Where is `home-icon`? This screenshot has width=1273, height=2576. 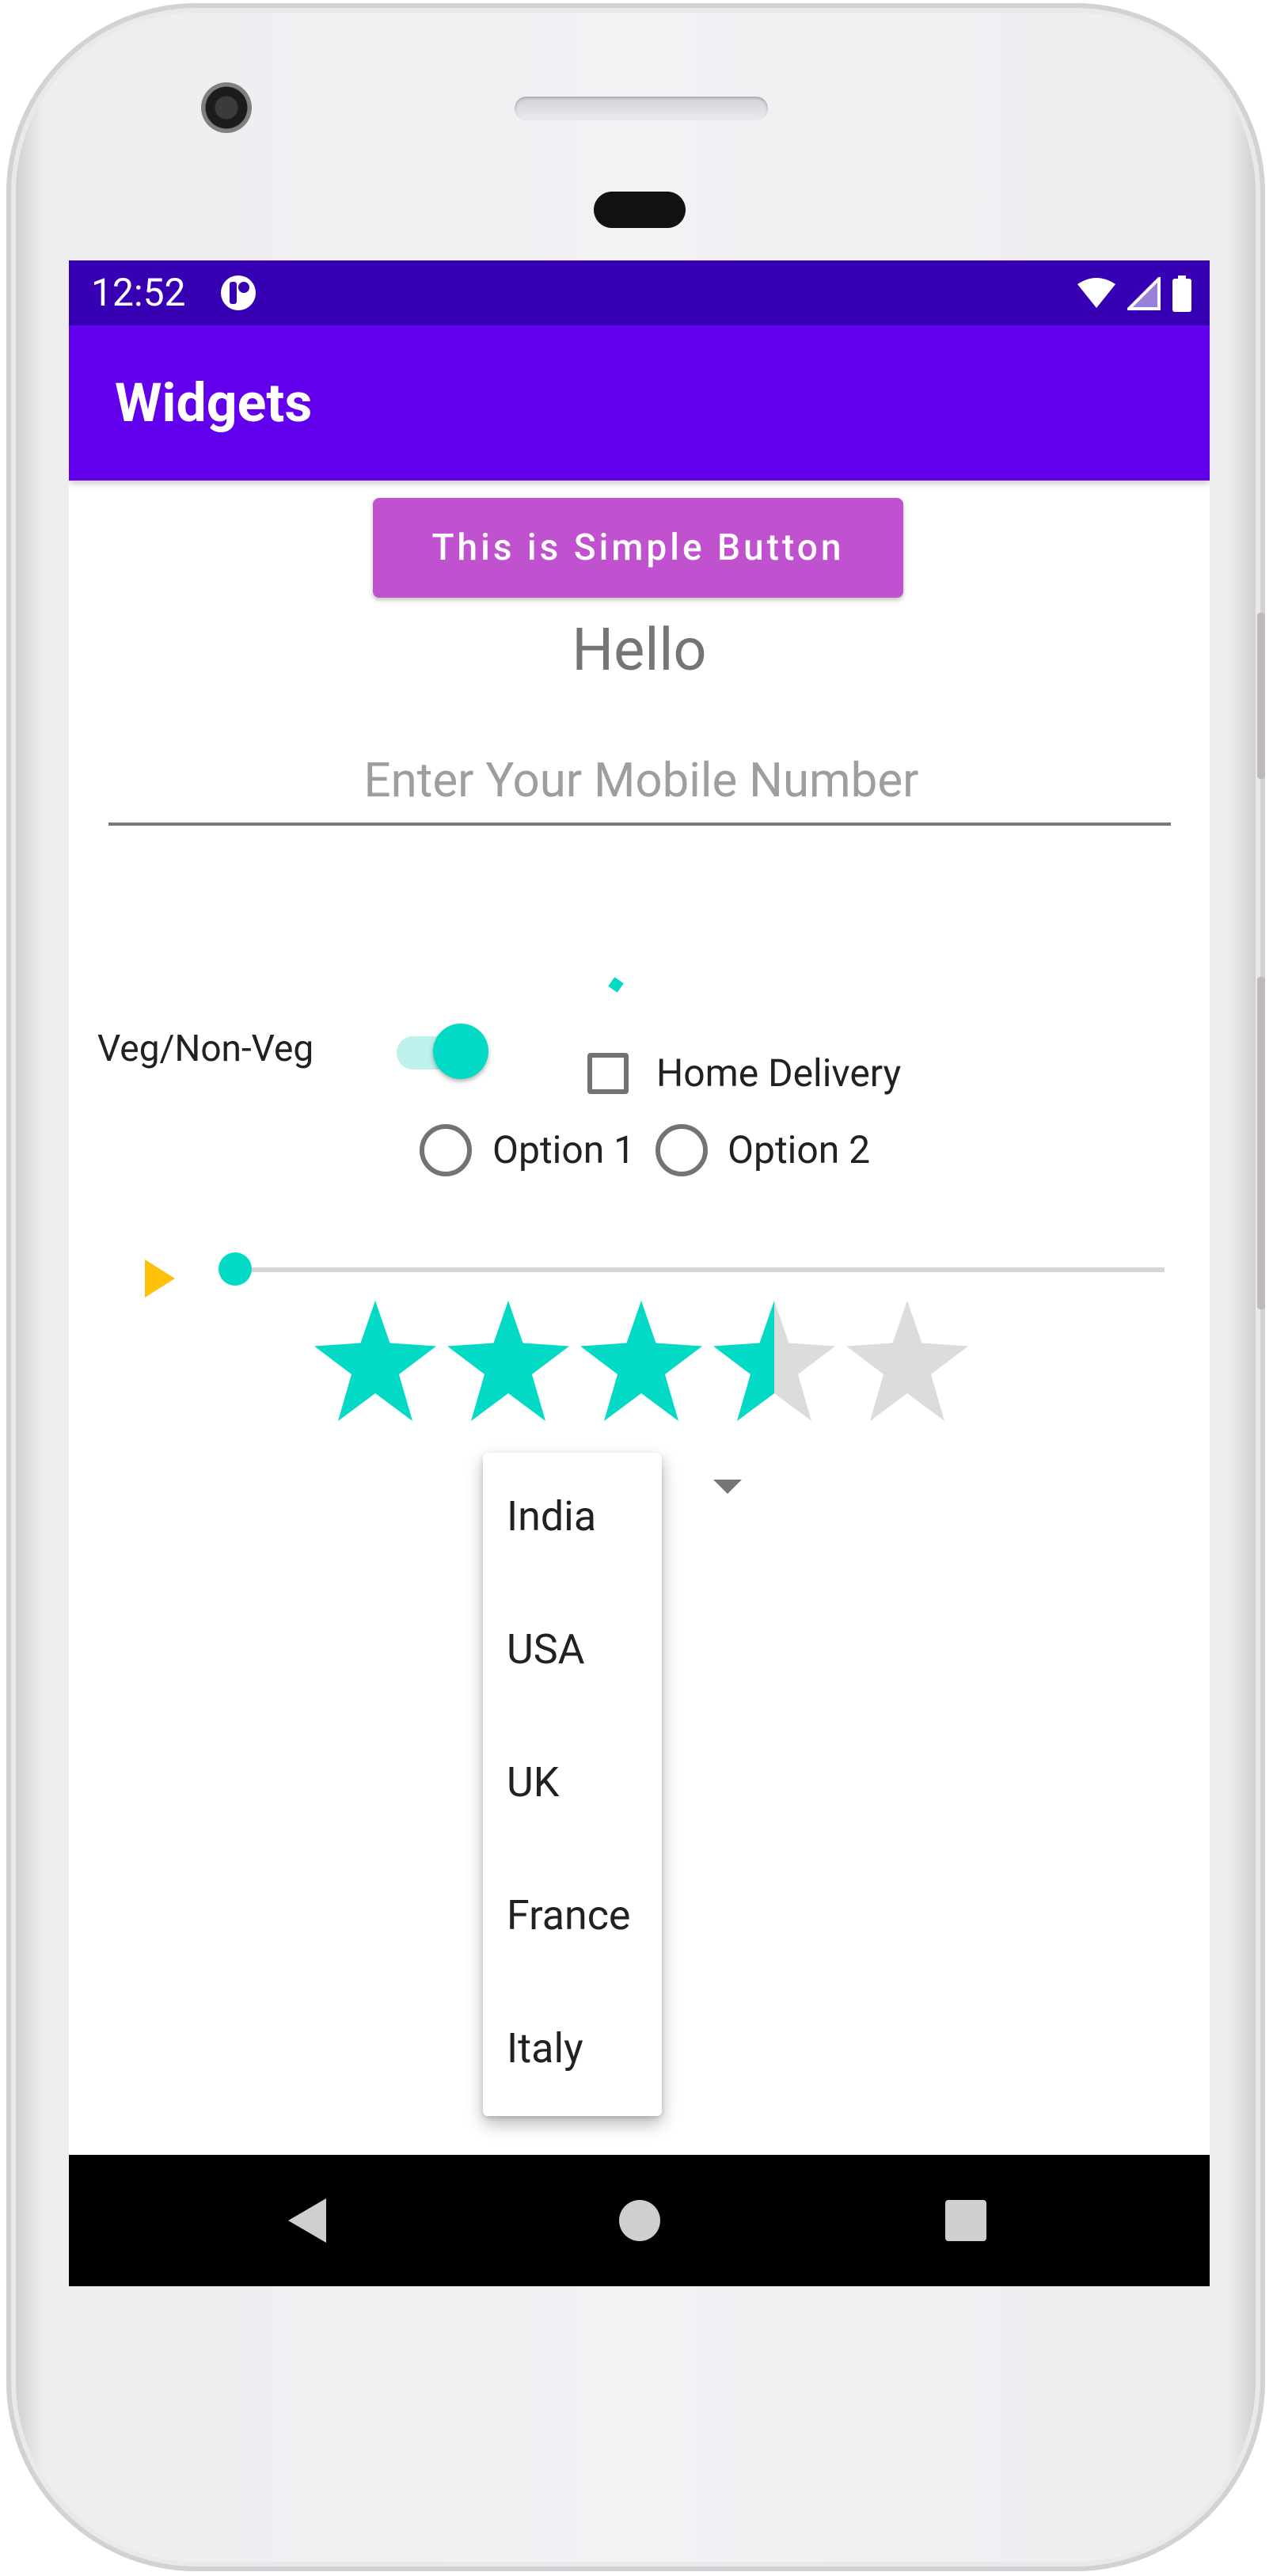 home-icon is located at coordinates (639, 2220).